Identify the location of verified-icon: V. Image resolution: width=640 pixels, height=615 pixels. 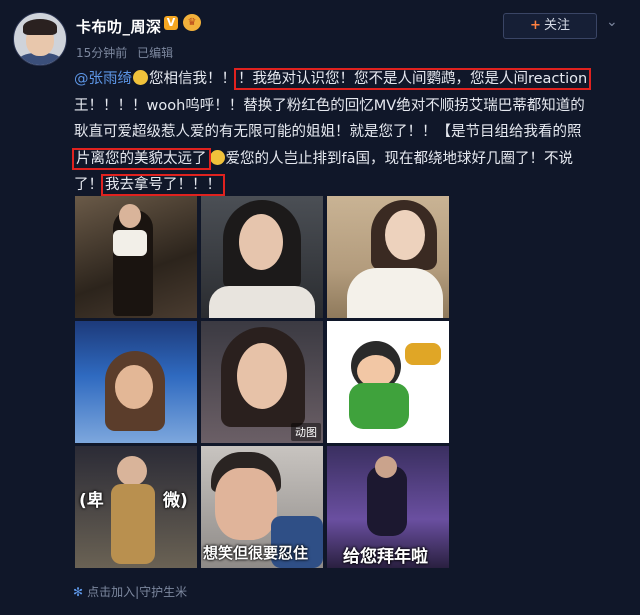
(171, 23).